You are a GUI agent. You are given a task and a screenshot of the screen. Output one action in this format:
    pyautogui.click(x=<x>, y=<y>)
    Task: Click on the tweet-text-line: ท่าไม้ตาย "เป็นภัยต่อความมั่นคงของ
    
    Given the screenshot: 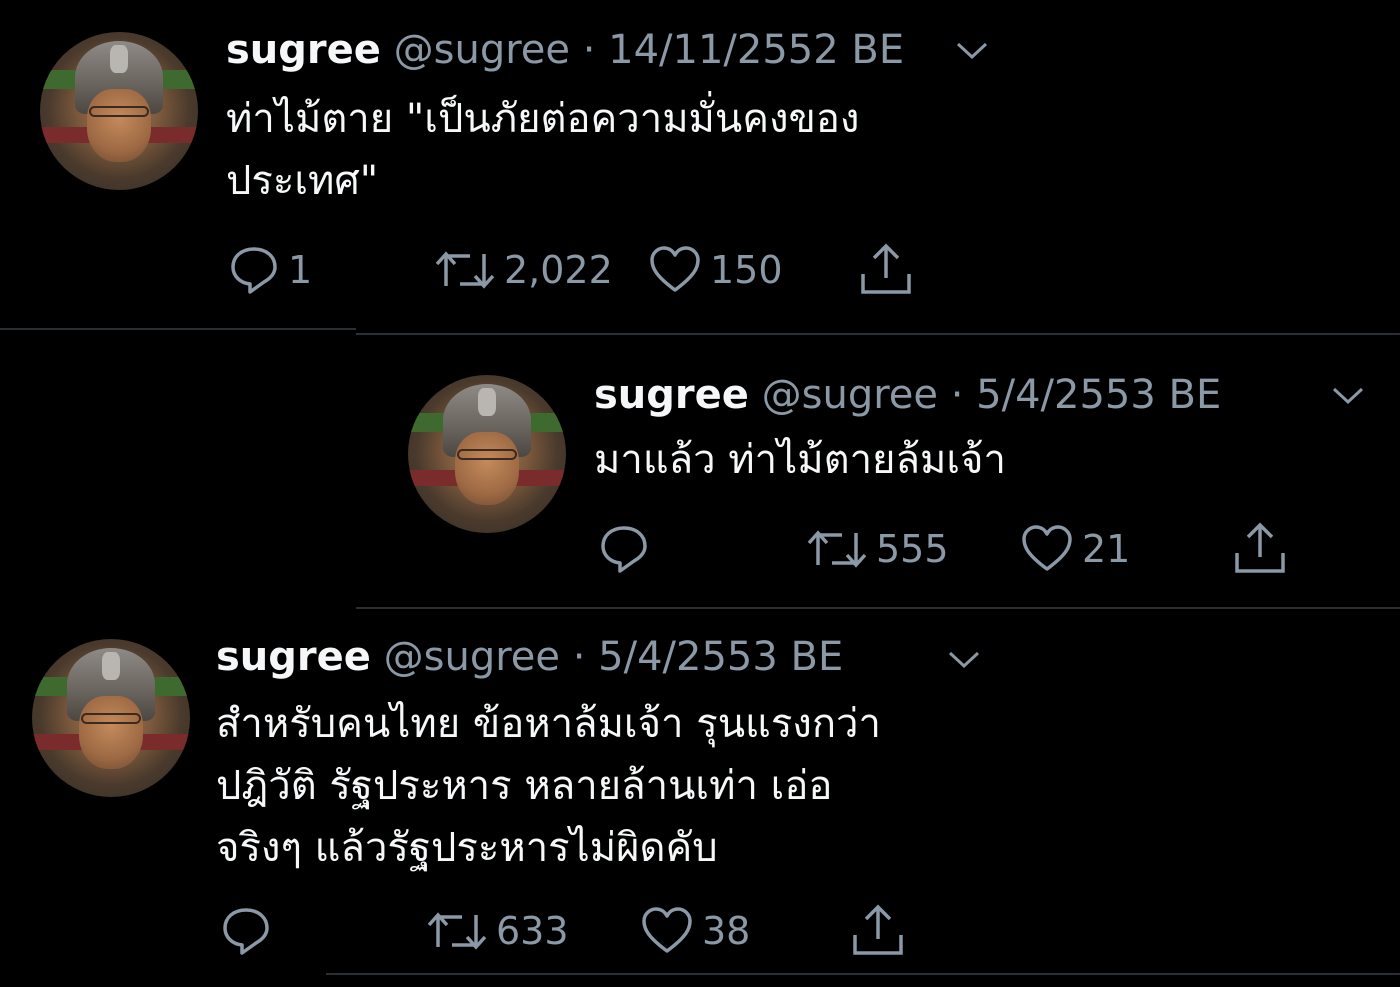 What is the action you would take?
    pyautogui.click(x=543, y=119)
    